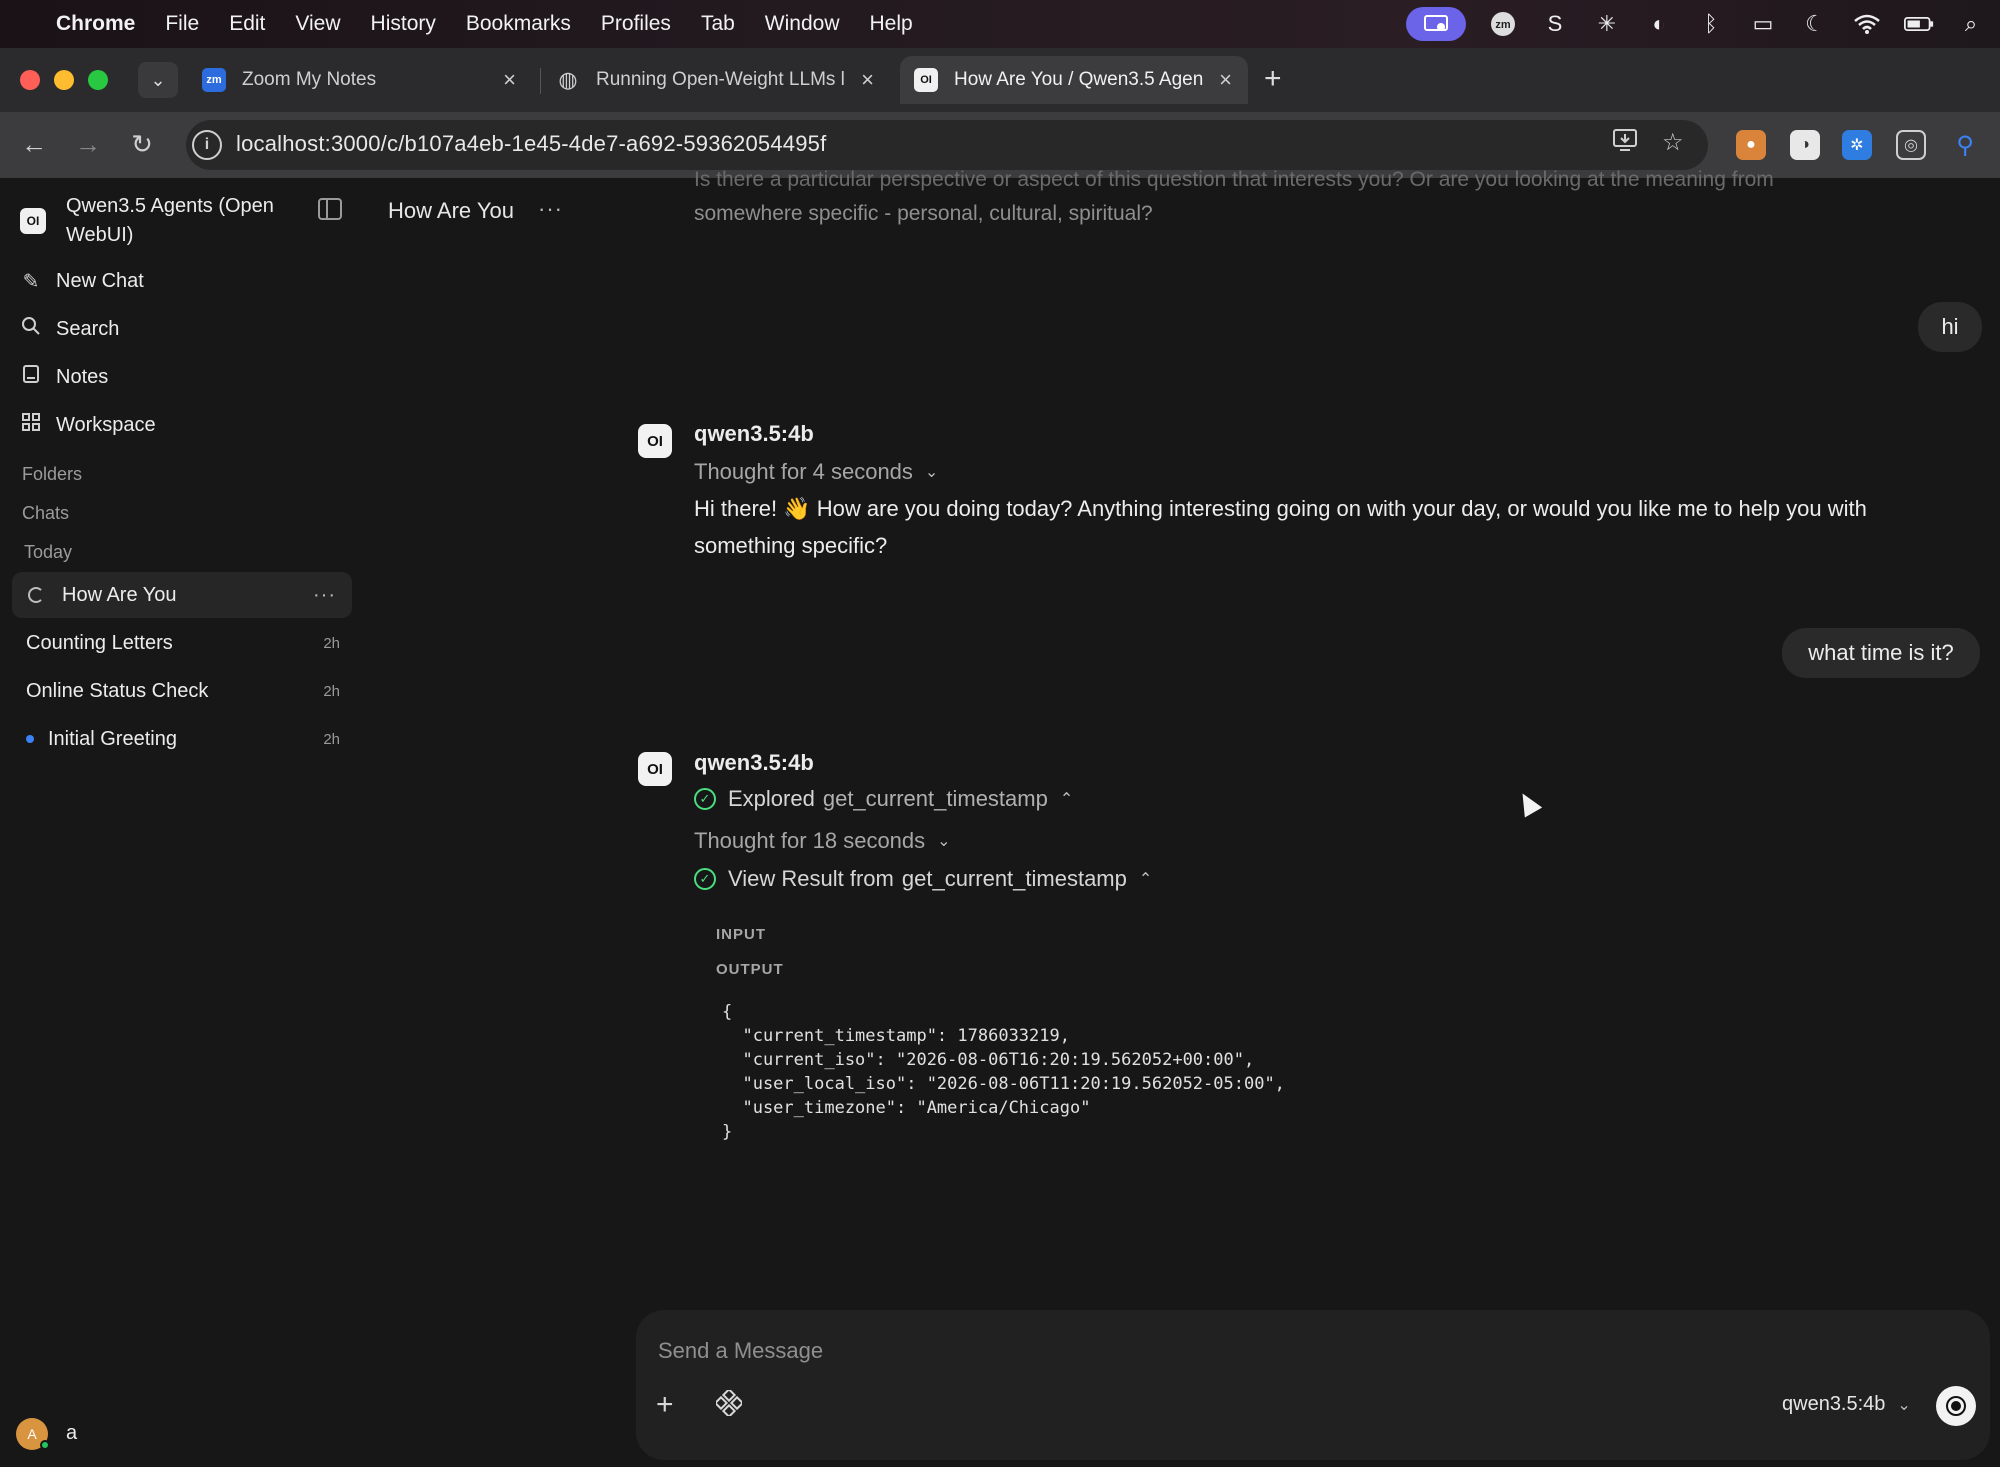  Describe the element at coordinates (95, 24) in the screenshot. I see `menu-chrome: Chrome` at that location.